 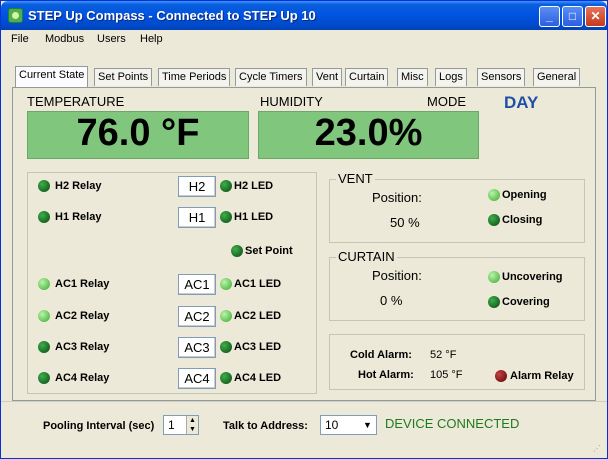 What do you see at coordinates (44, 316) in the screenshot?
I see `ac2-relay-indicator` at bounding box center [44, 316].